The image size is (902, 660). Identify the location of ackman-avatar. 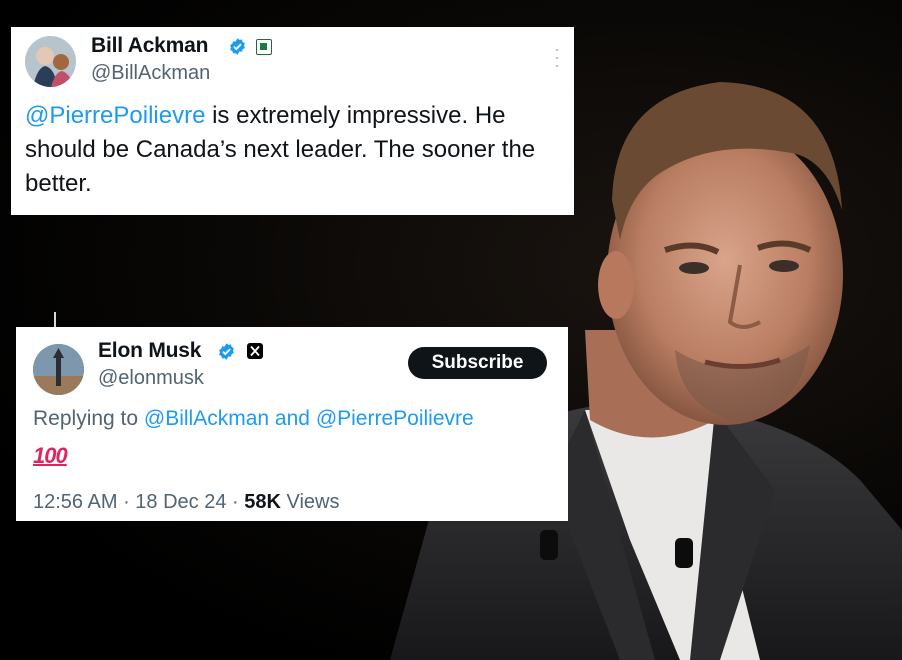
(50, 61).